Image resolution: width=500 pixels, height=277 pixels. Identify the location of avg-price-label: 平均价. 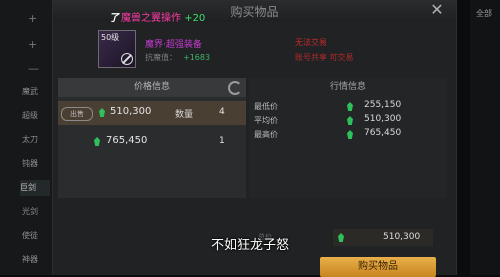
(266, 120).